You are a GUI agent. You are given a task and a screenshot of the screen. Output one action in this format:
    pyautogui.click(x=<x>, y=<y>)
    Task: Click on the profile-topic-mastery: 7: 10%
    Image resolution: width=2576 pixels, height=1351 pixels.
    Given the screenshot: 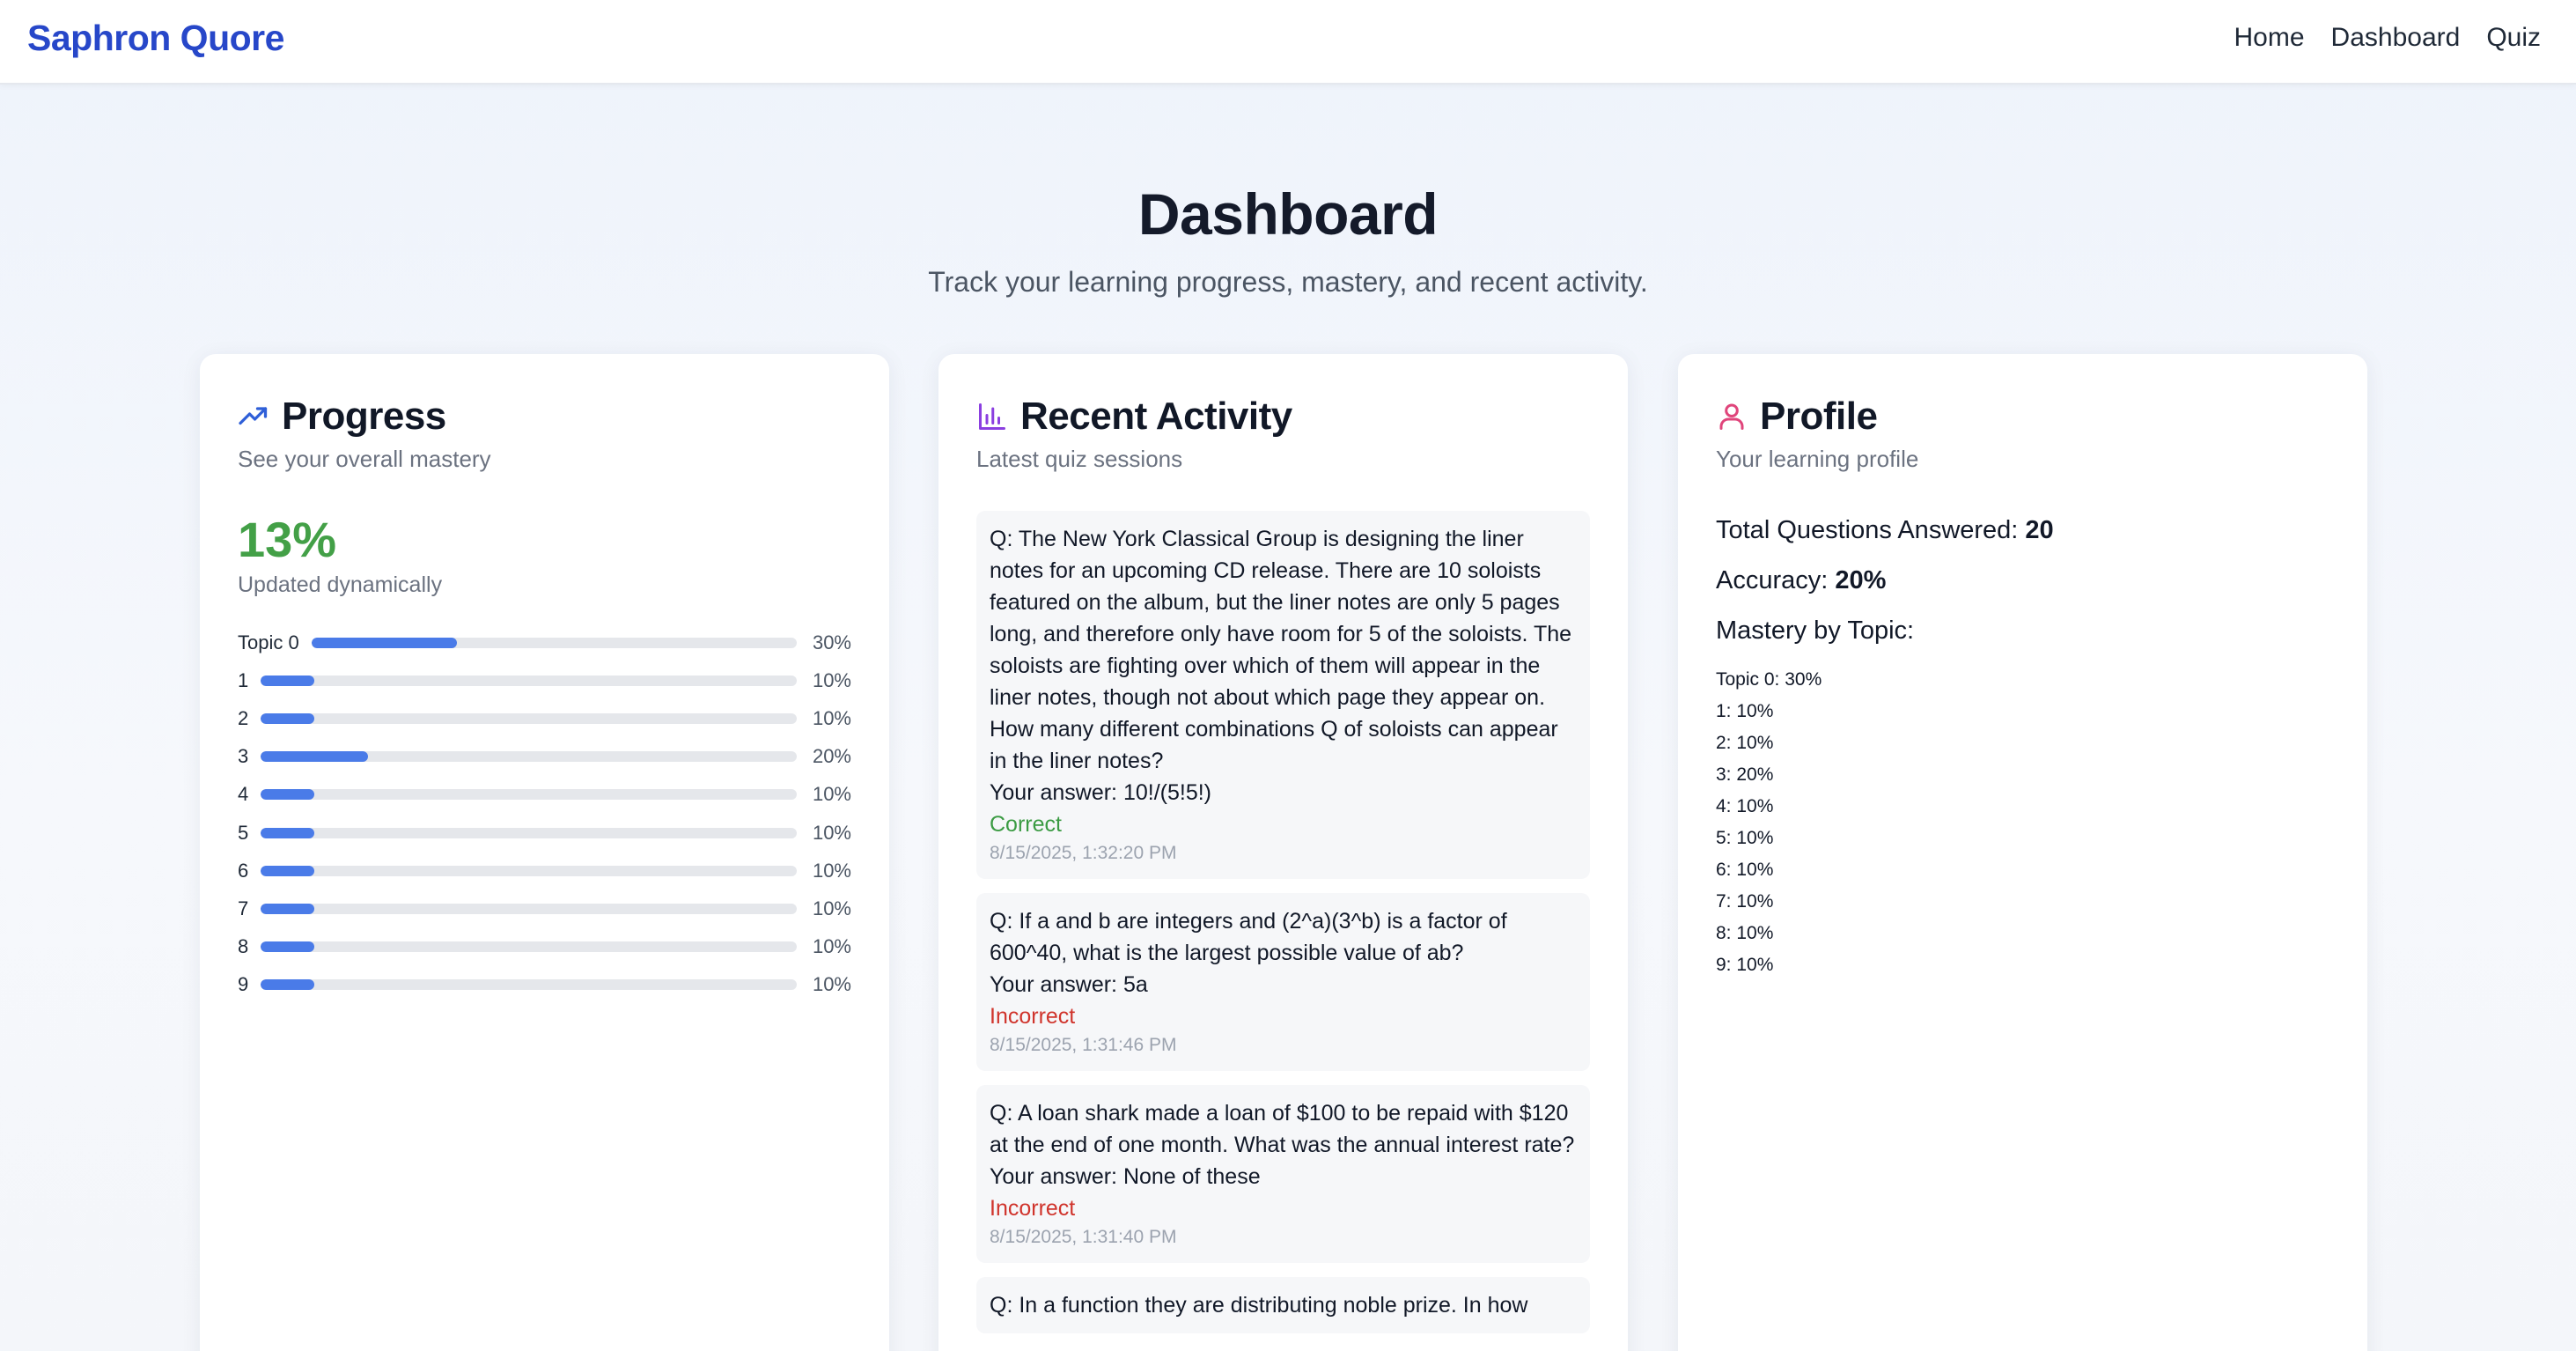 What is the action you would take?
    pyautogui.click(x=1745, y=901)
    